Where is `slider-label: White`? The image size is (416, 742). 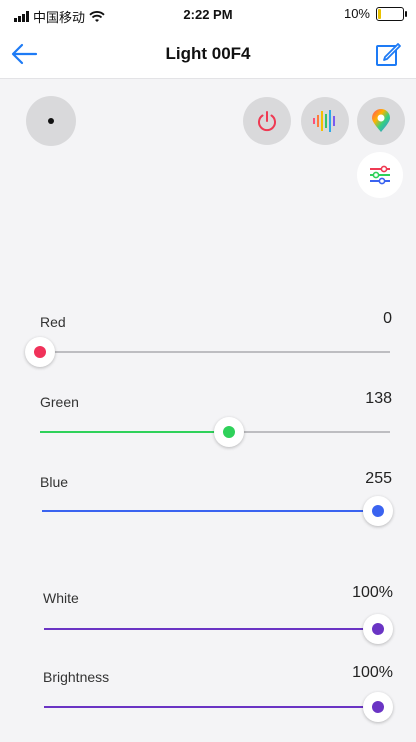
slider-label: White is located at coordinates (61, 598).